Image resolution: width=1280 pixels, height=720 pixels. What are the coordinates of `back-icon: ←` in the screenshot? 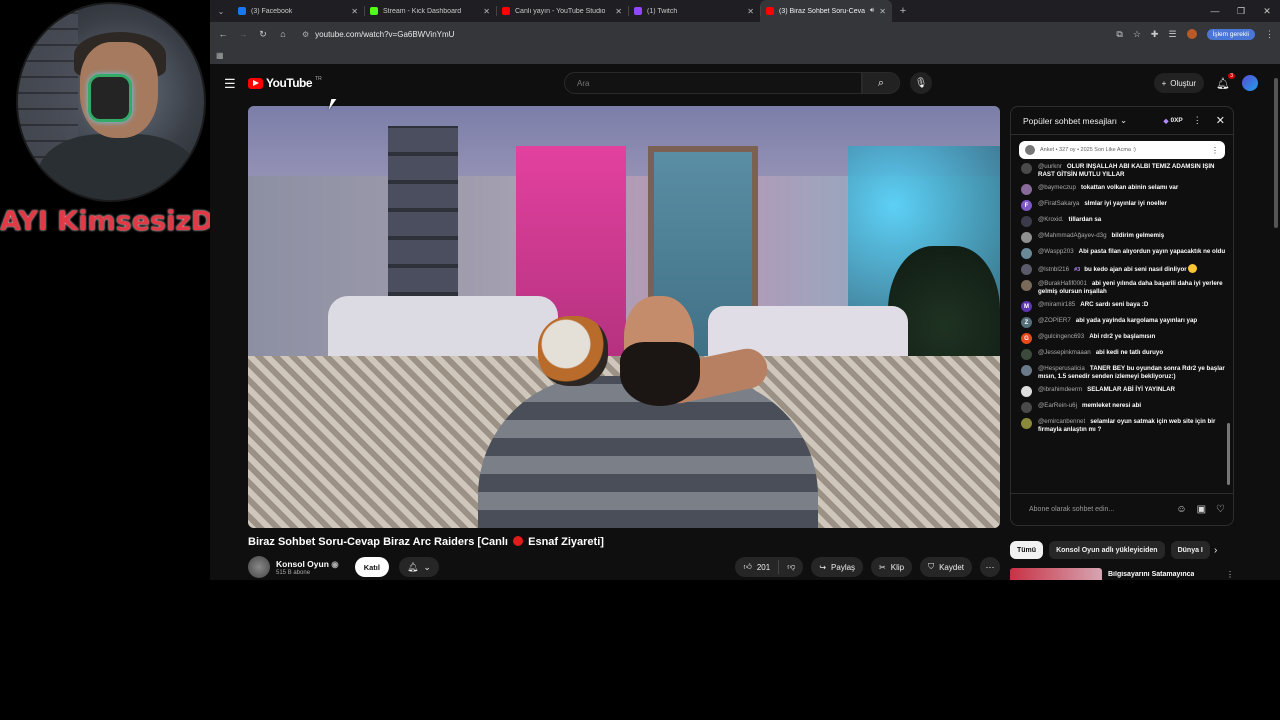 It's located at (223, 34).